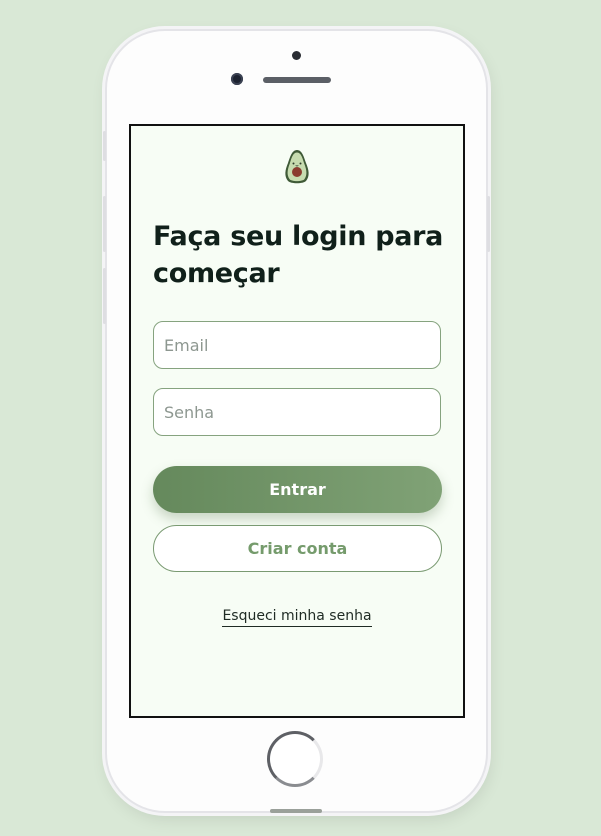 The width and height of the screenshot is (601, 836). What do you see at coordinates (297, 548) in the screenshot?
I see `create-account-button: Criar conta` at bounding box center [297, 548].